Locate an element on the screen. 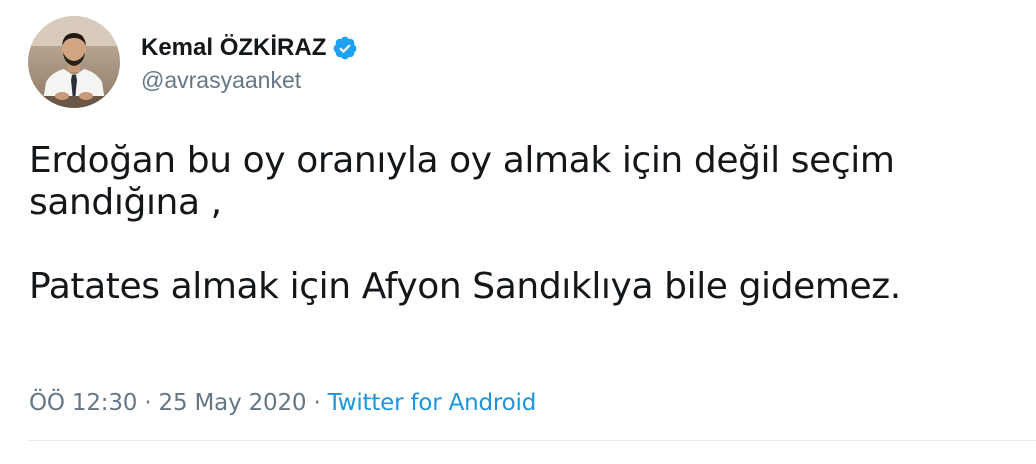  avatar is located at coordinates (74, 62).